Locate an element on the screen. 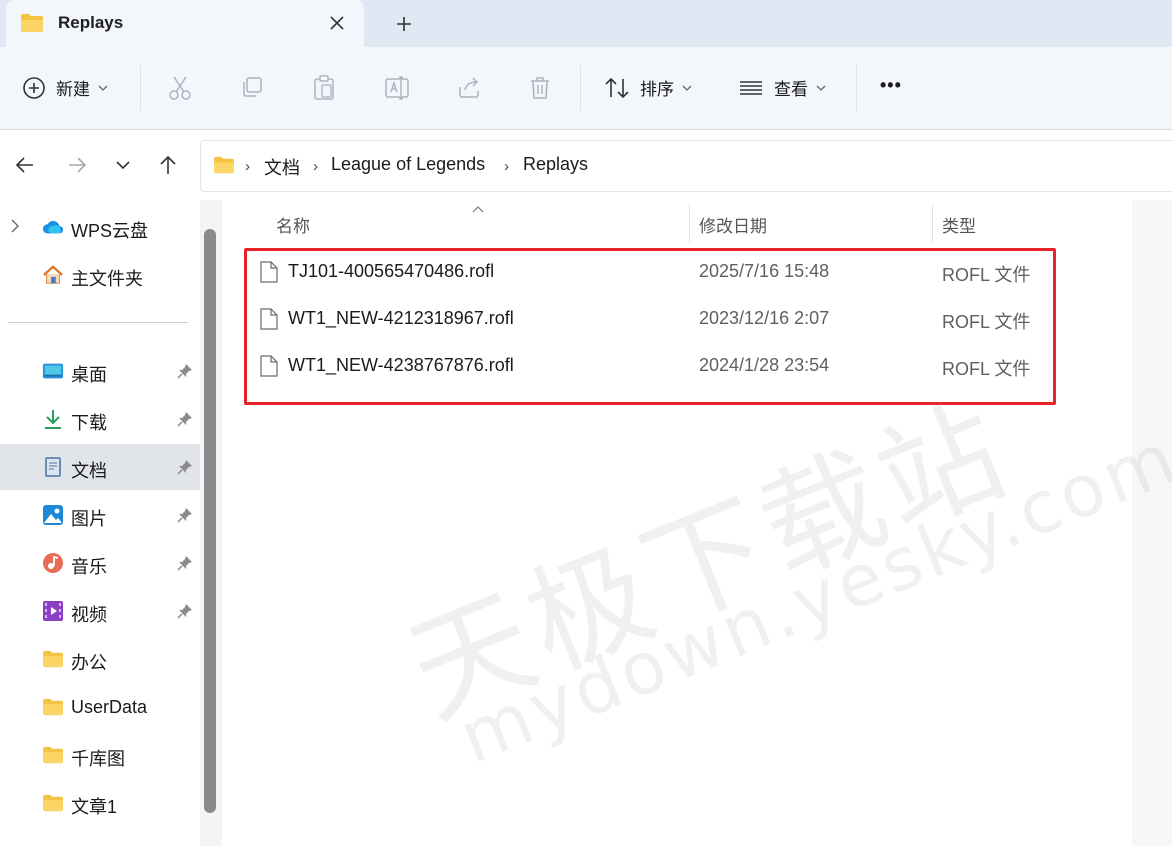 The height and width of the screenshot is (846, 1172). rename-icon is located at coordinates (397, 88).